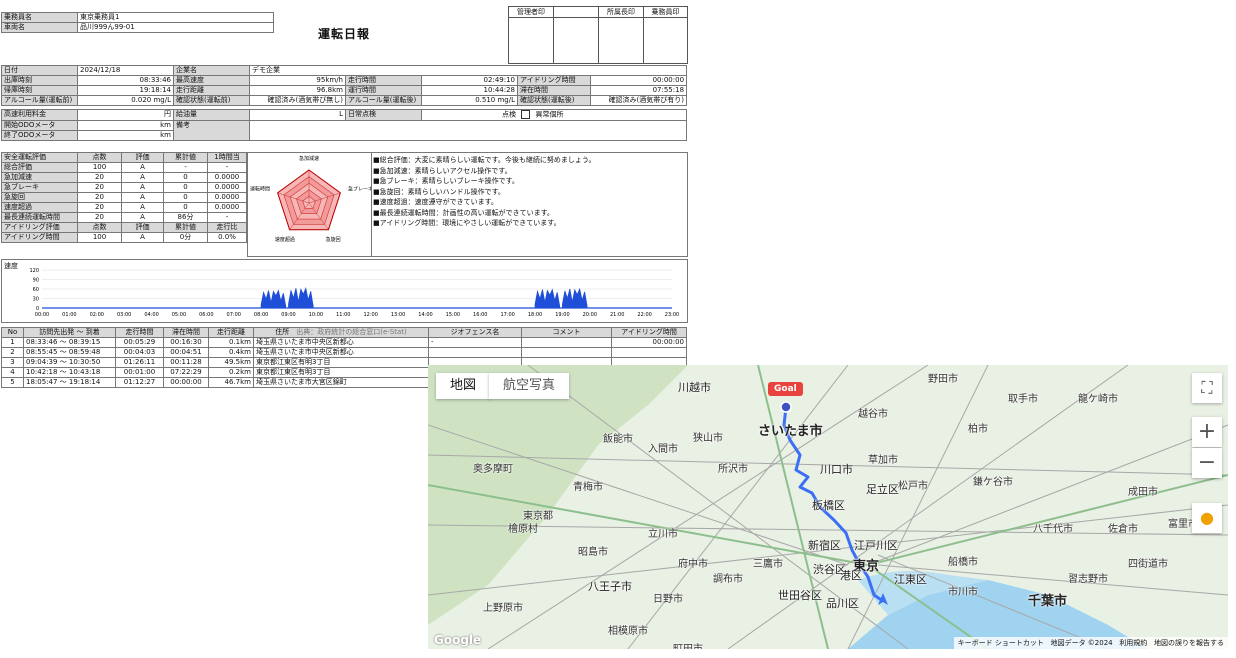  What do you see at coordinates (463, 386) in the screenshot?
I see `map-type-map-tab: 地図` at bounding box center [463, 386].